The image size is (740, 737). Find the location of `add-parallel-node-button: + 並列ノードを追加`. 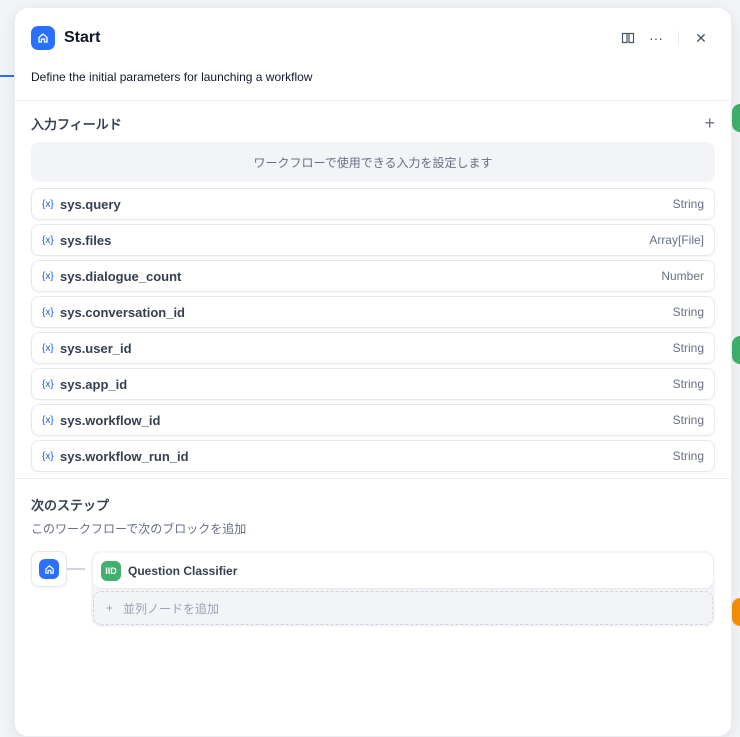

add-parallel-node-button: + 並列ノードを追加 is located at coordinates (403, 608).